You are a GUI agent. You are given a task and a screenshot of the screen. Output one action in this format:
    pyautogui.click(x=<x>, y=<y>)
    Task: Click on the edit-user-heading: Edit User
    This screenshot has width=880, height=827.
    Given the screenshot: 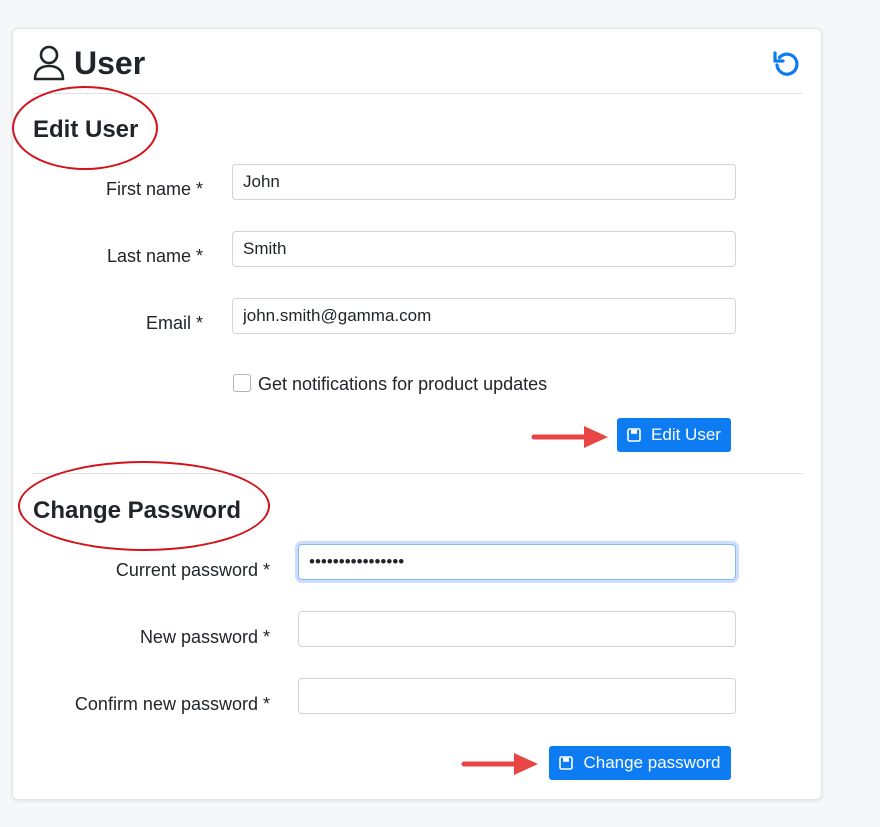 What is the action you would take?
    pyautogui.click(x=86, y=129)
    